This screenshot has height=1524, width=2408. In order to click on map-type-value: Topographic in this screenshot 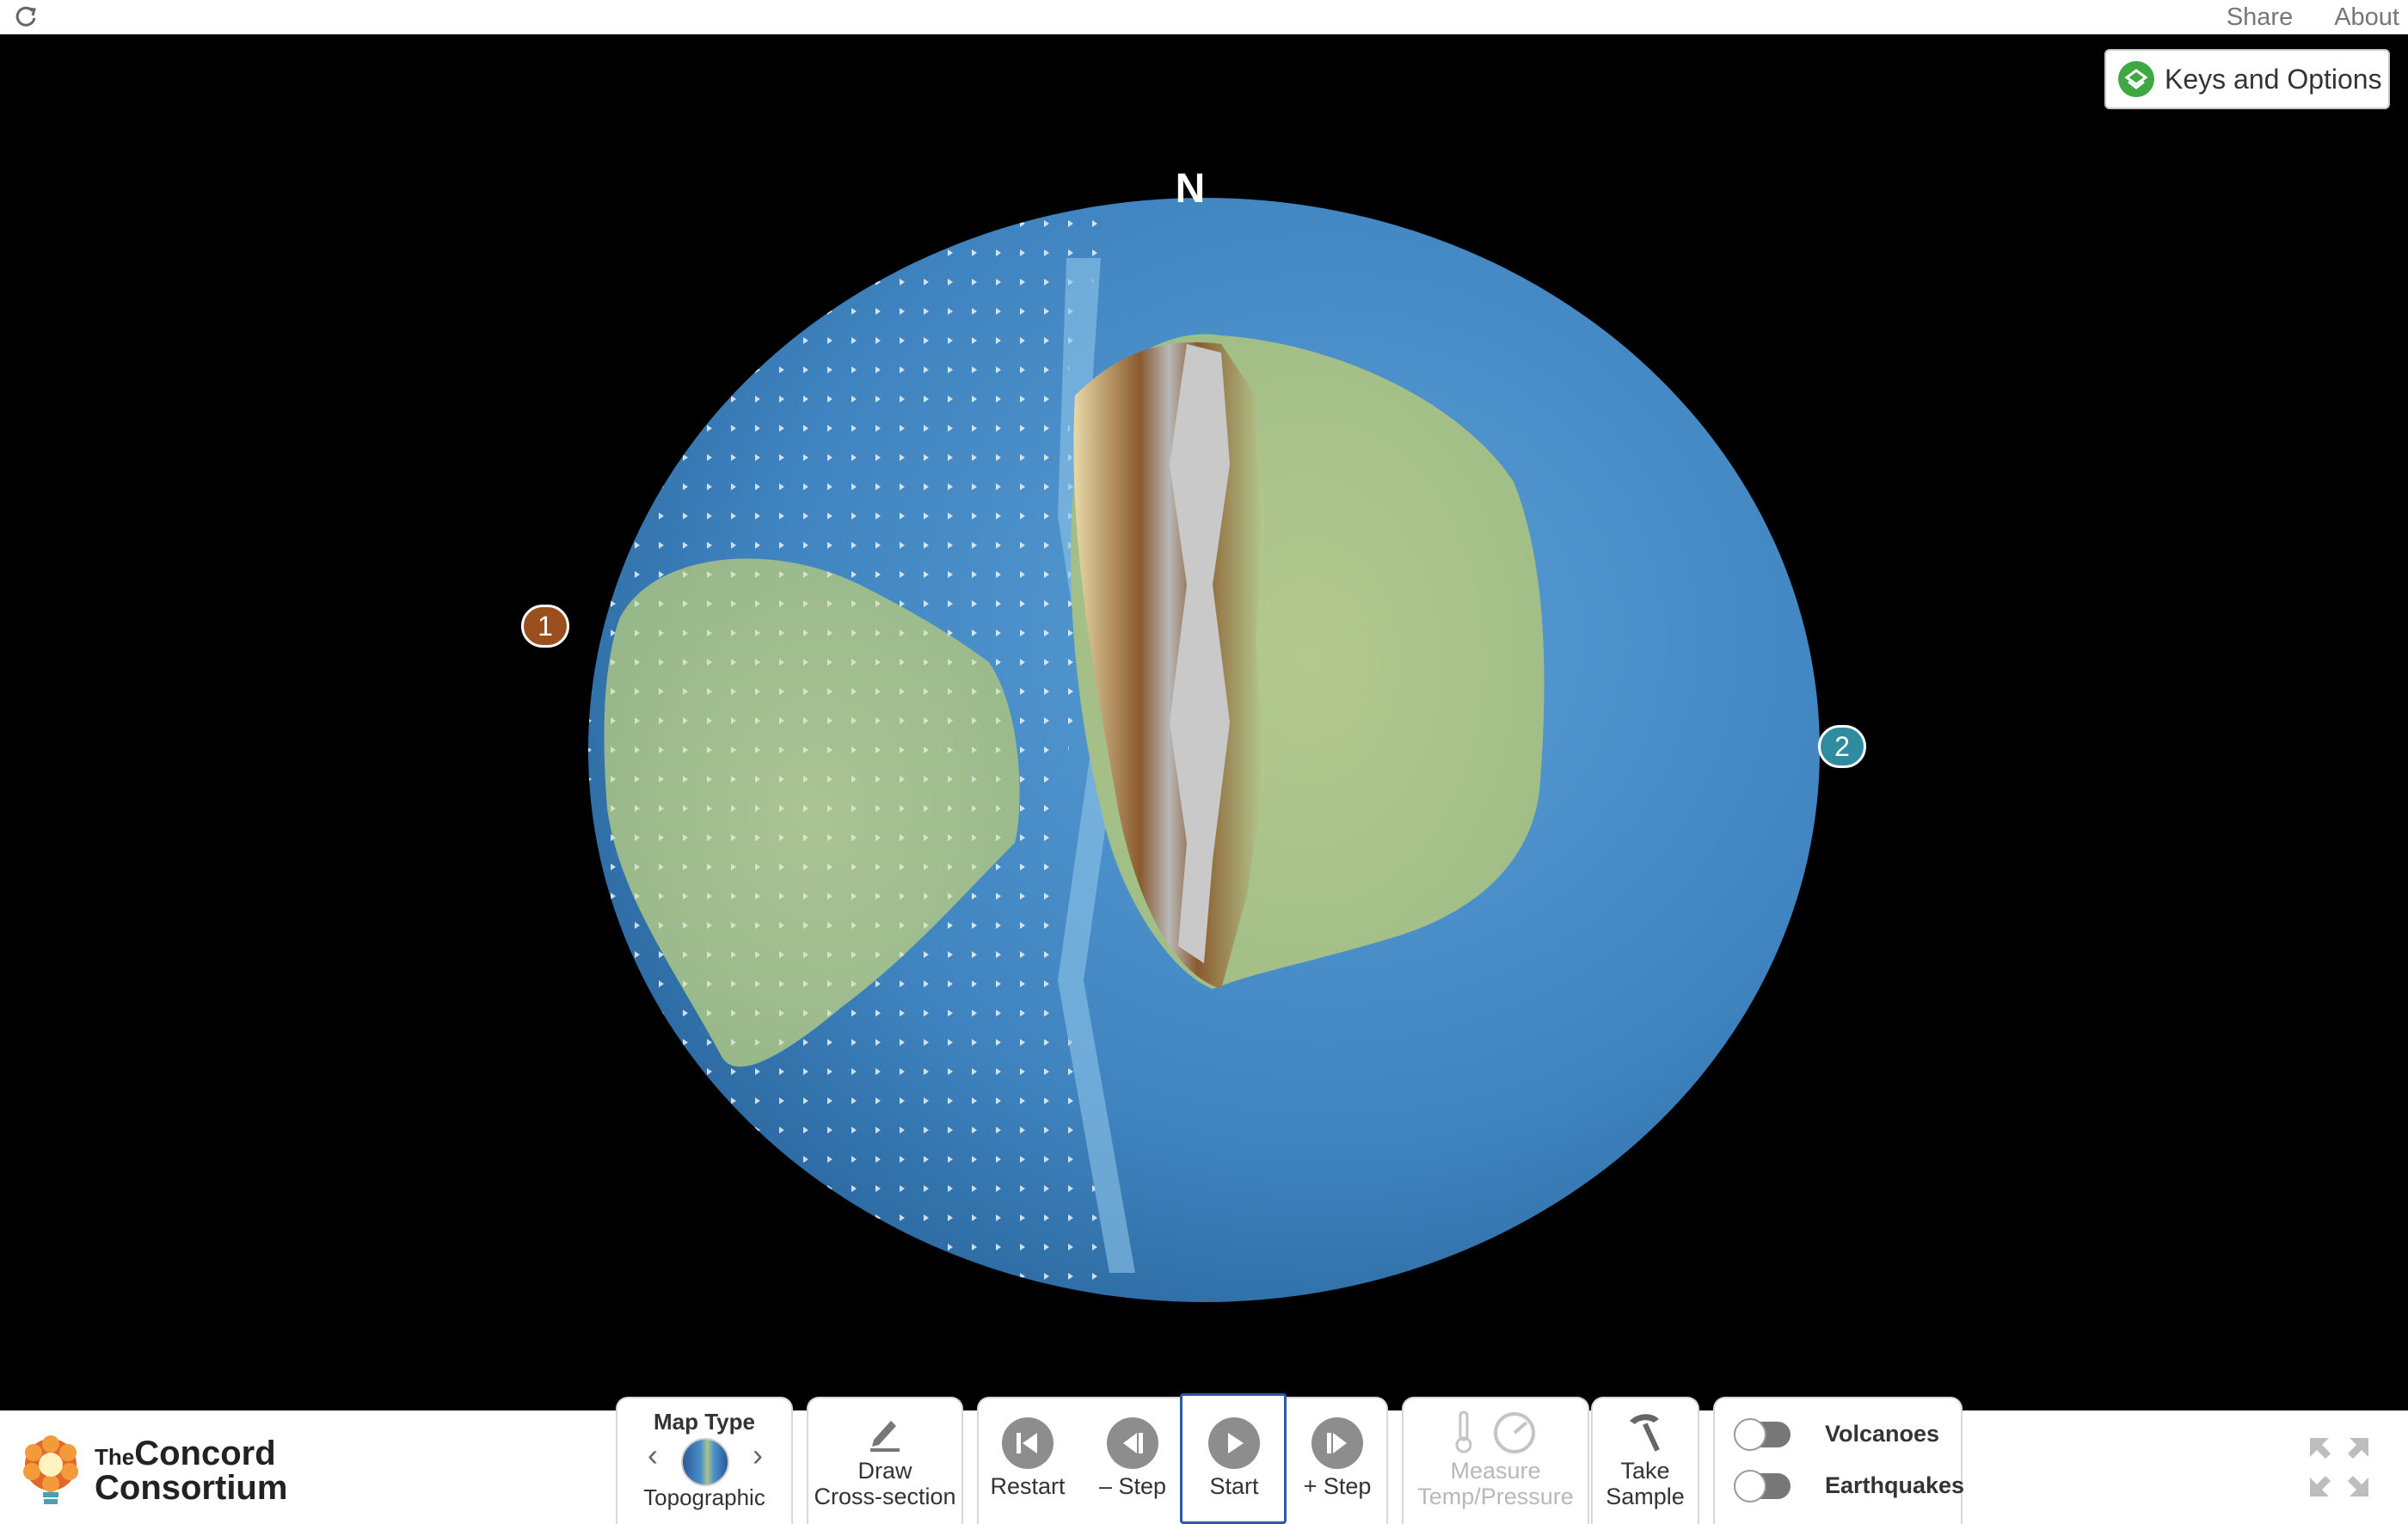, I will do `click(704, 1497)`.